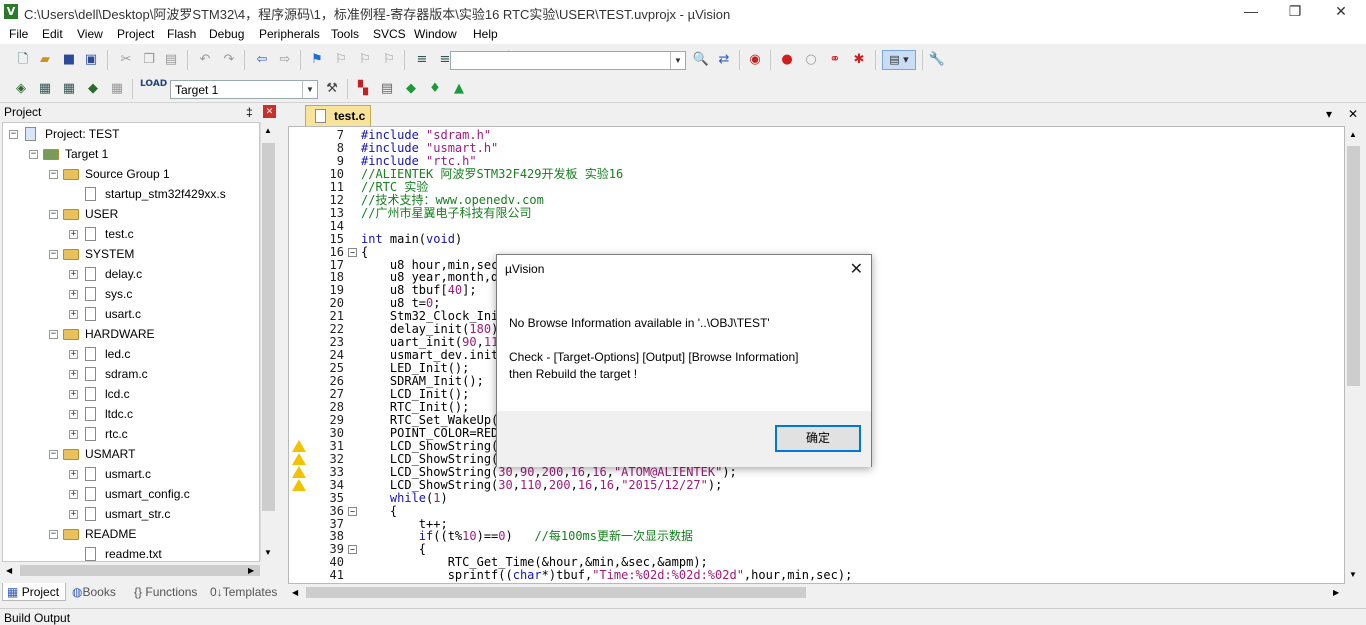 This screenshot has height=625, width=1366. What do you see at coordinates (23, 60) in the screenshot?
I see `new-file-icon: 🗋` at bounding box center [23, 60].